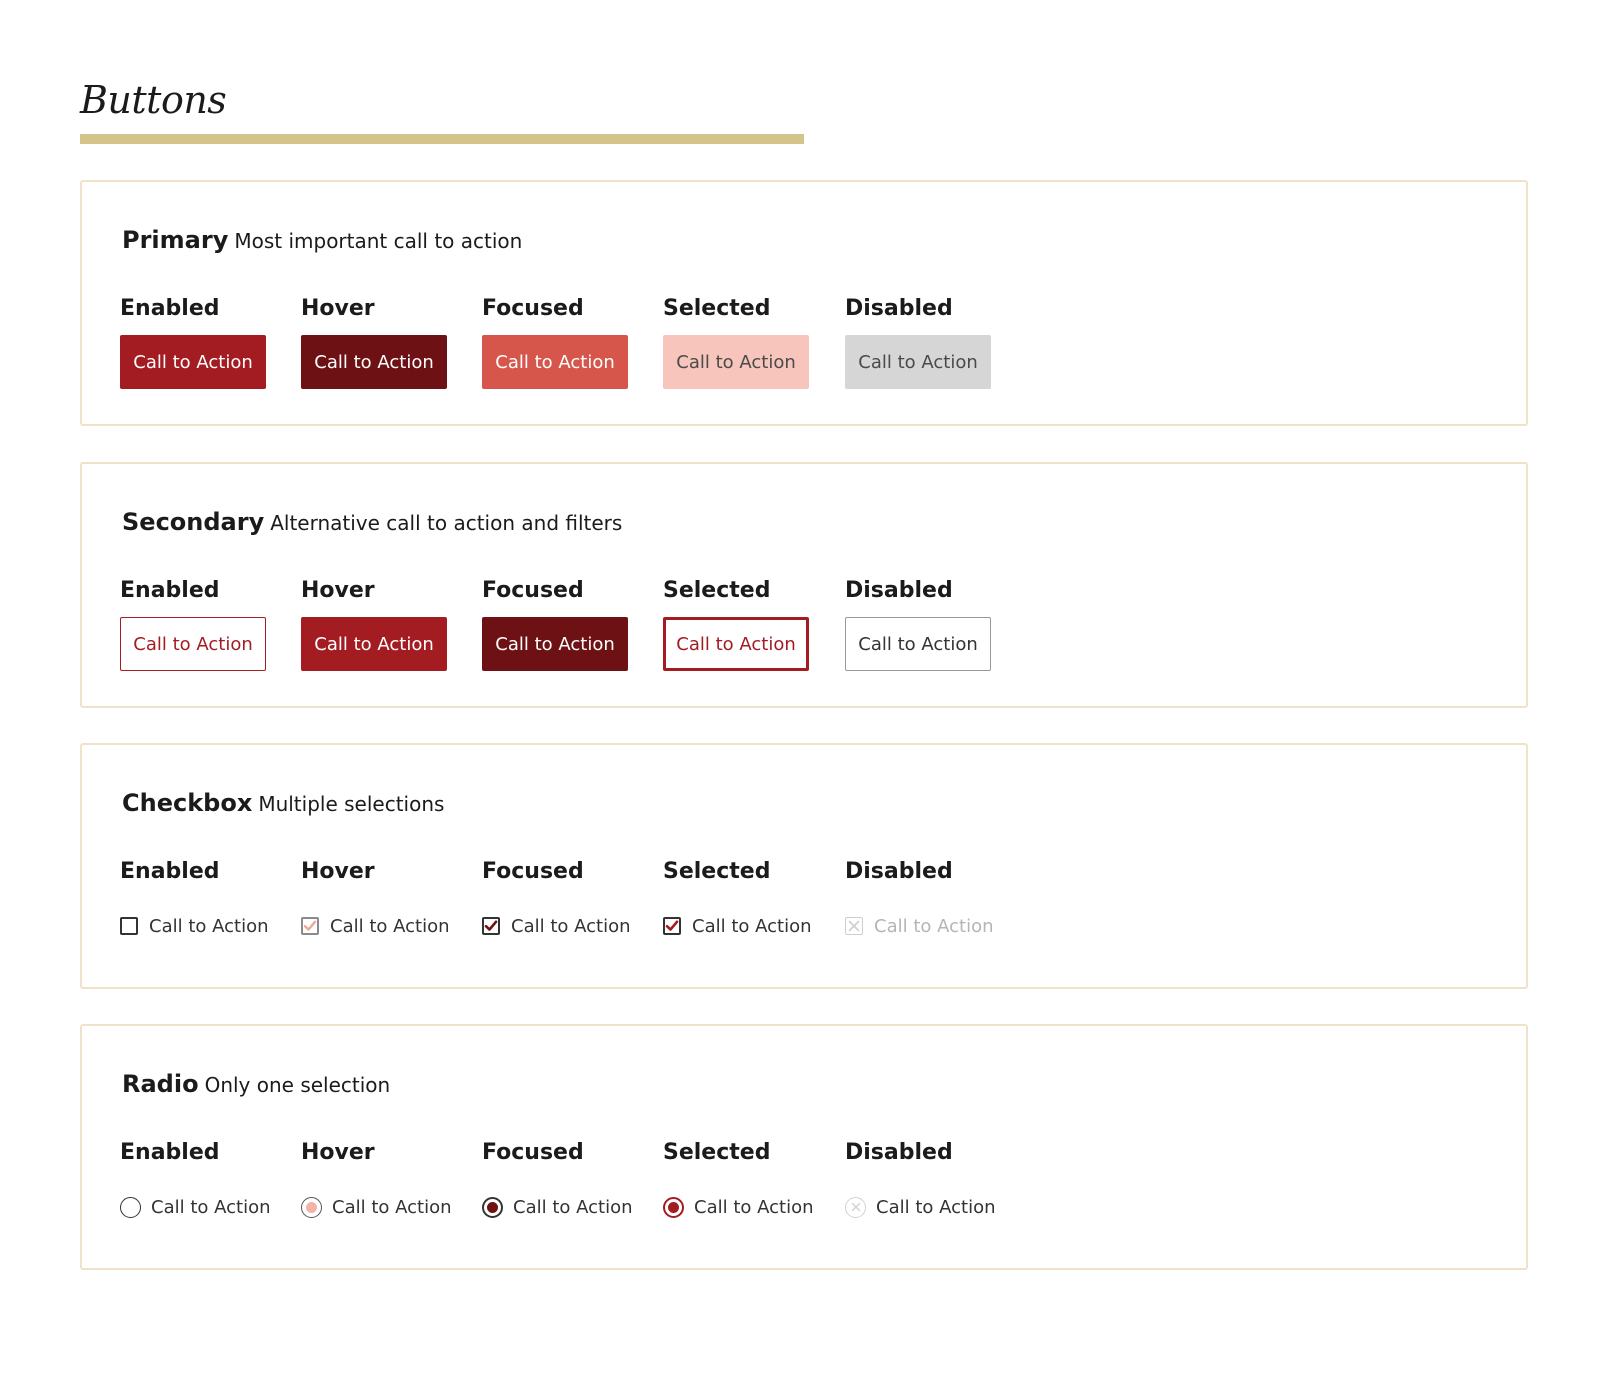 Image resolution: width=1600 pixels, height=1373 pixels. I want to click on radio-enabled: Call to Action, so click(195, 1207).